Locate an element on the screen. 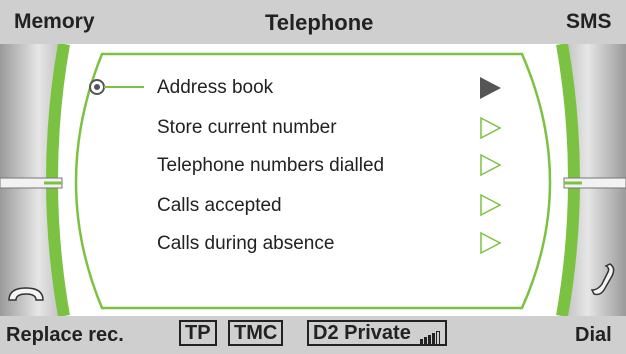 The width and height of the screenshot is (626, 354). dial-softkey: Dial is located at coordinates (593, 335).